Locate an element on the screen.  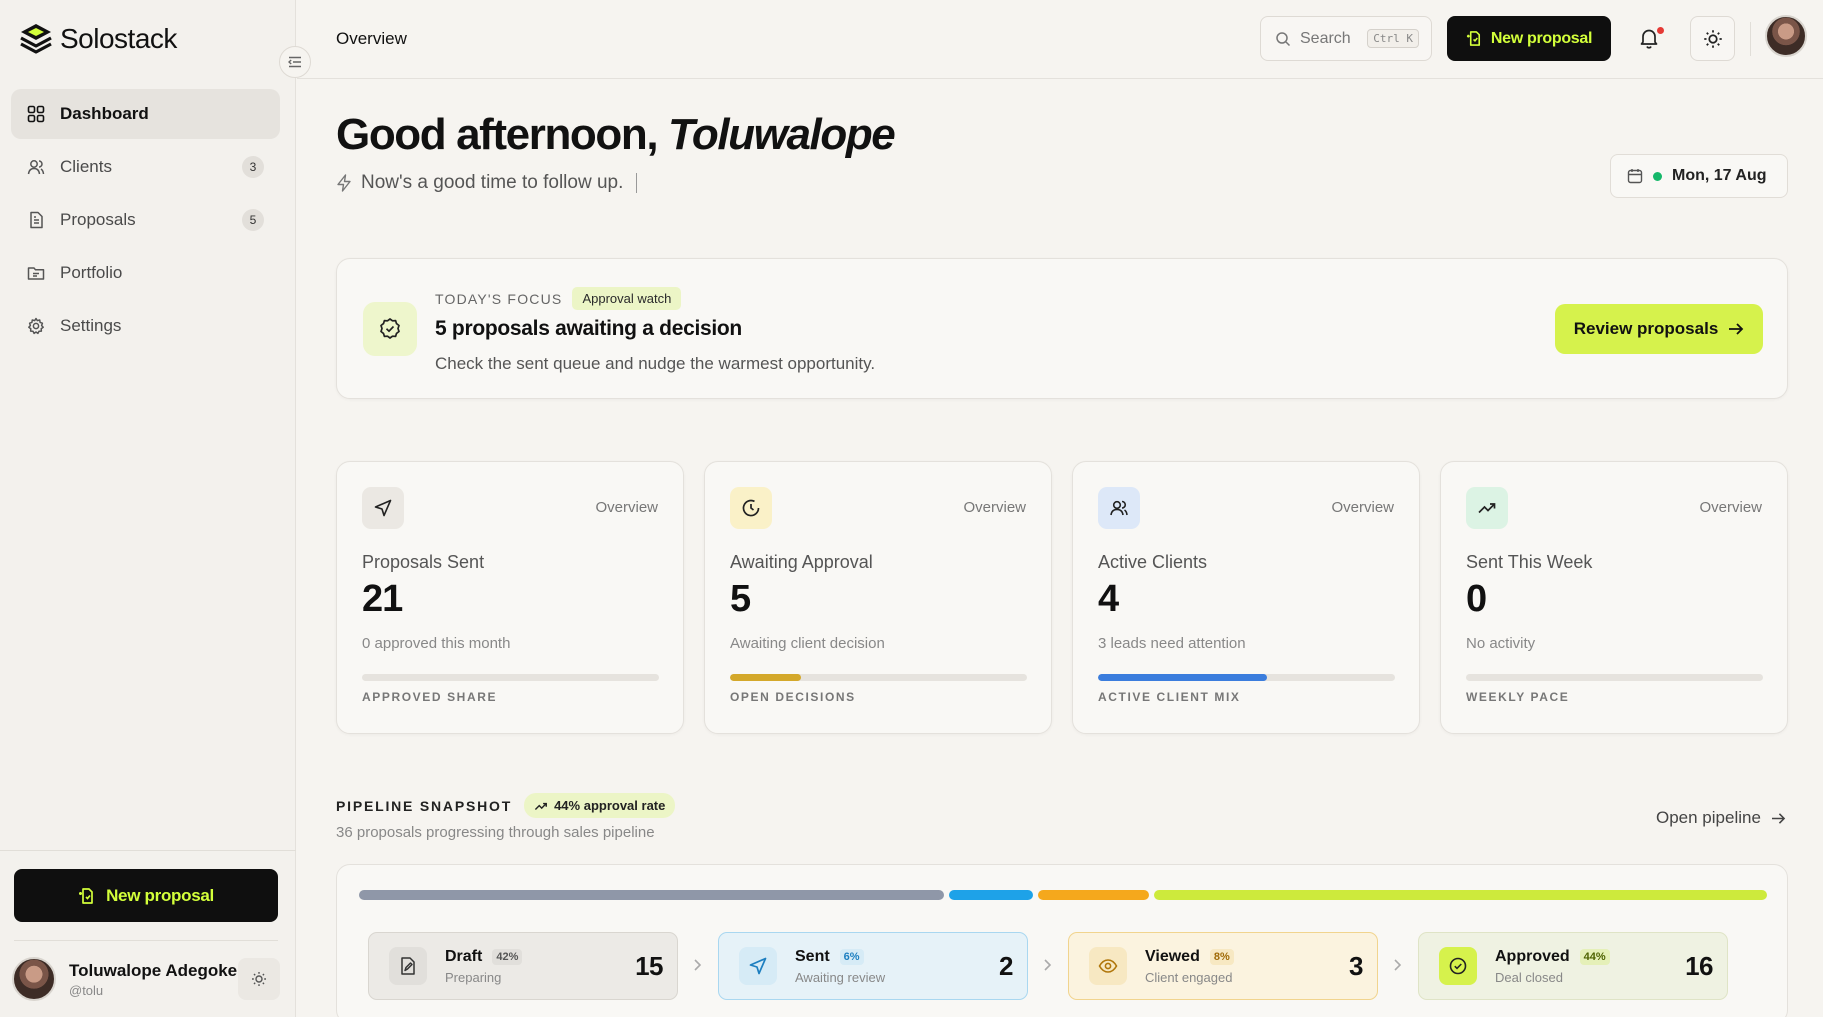
pipeline-stage-draft: Draft 42% Preparing 15 is located at coordinates (523, 966).